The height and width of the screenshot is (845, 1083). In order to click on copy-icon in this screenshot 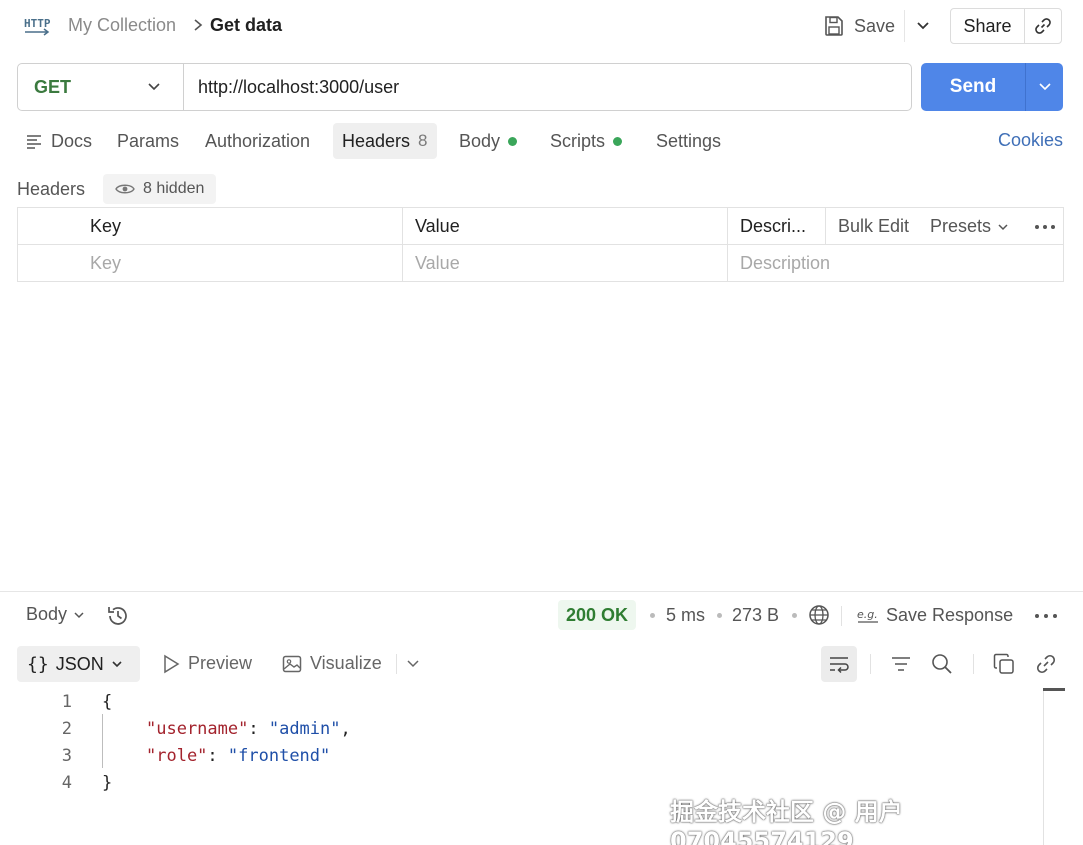, I will do `click(1004, 664)`.